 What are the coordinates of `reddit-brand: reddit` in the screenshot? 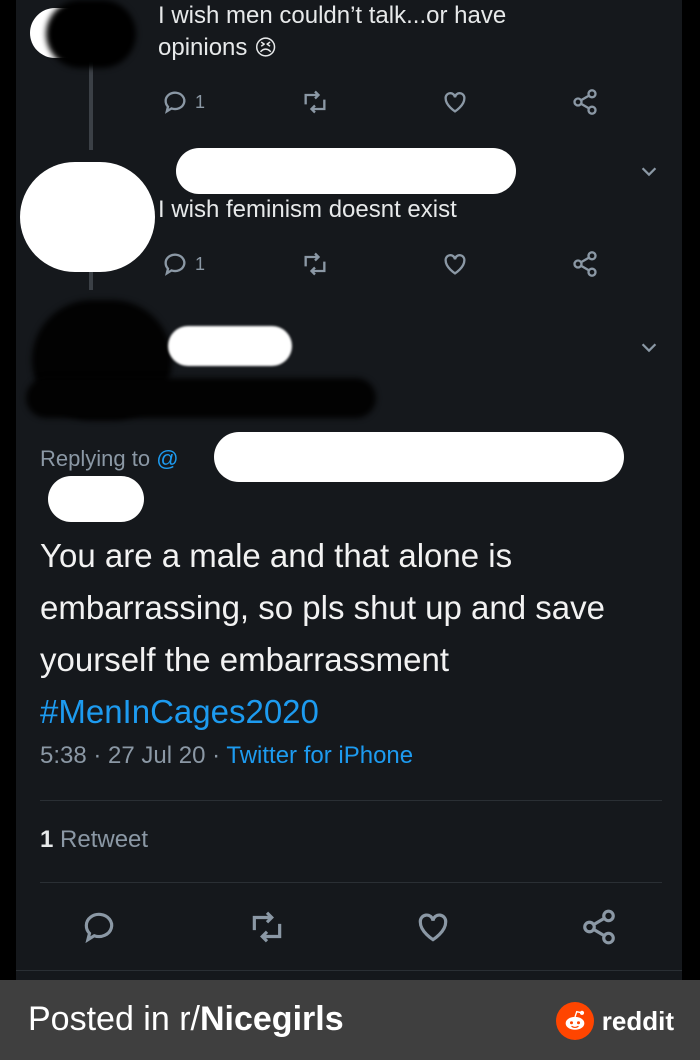 It's located at (614, 1021).